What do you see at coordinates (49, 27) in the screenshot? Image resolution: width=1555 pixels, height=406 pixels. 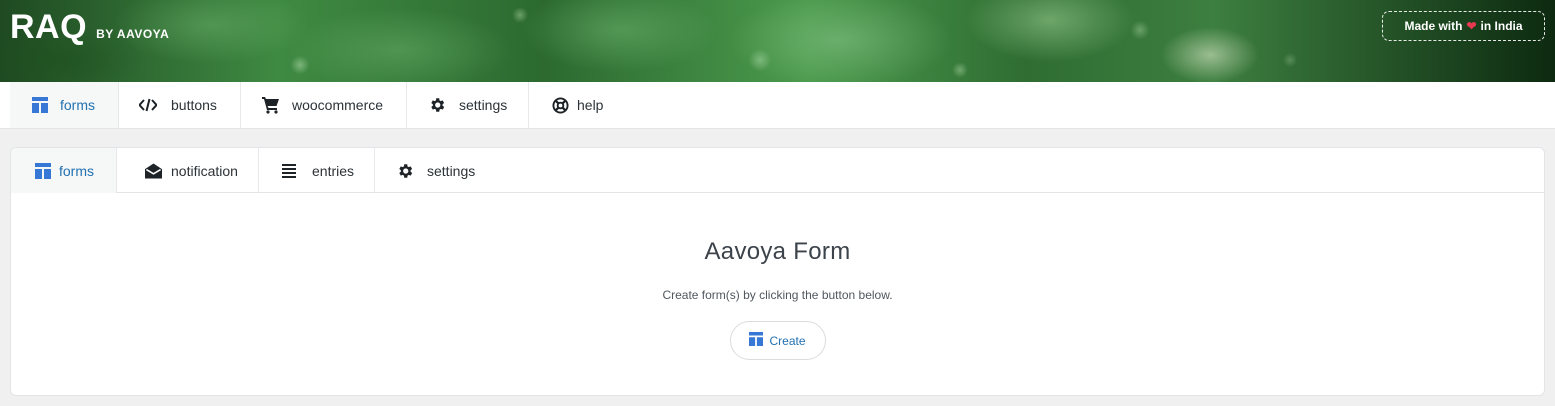 I see `logo-title: RAQ` at bounding box center [49, 27].